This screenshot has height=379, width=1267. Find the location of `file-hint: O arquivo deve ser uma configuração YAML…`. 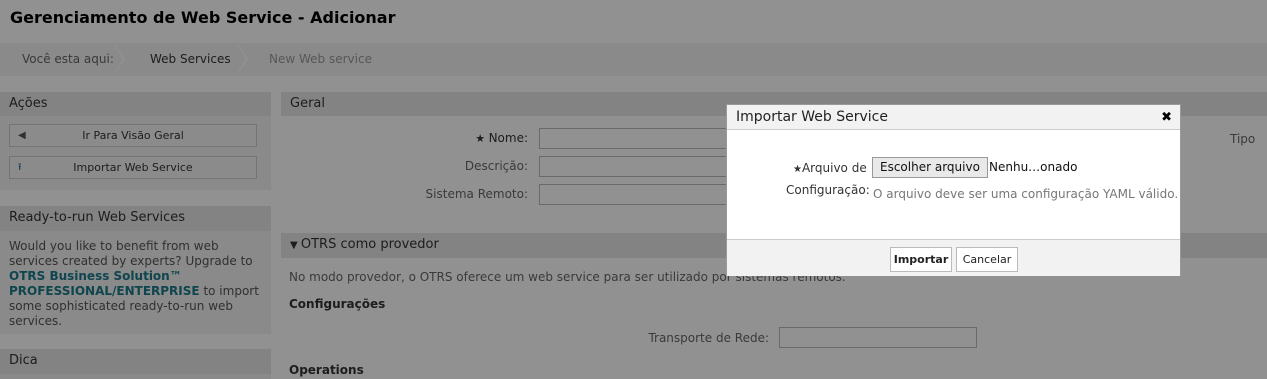

file-hint: O arquivo deve ser uma configuração YAML… is located at coordinates (1026, 194).